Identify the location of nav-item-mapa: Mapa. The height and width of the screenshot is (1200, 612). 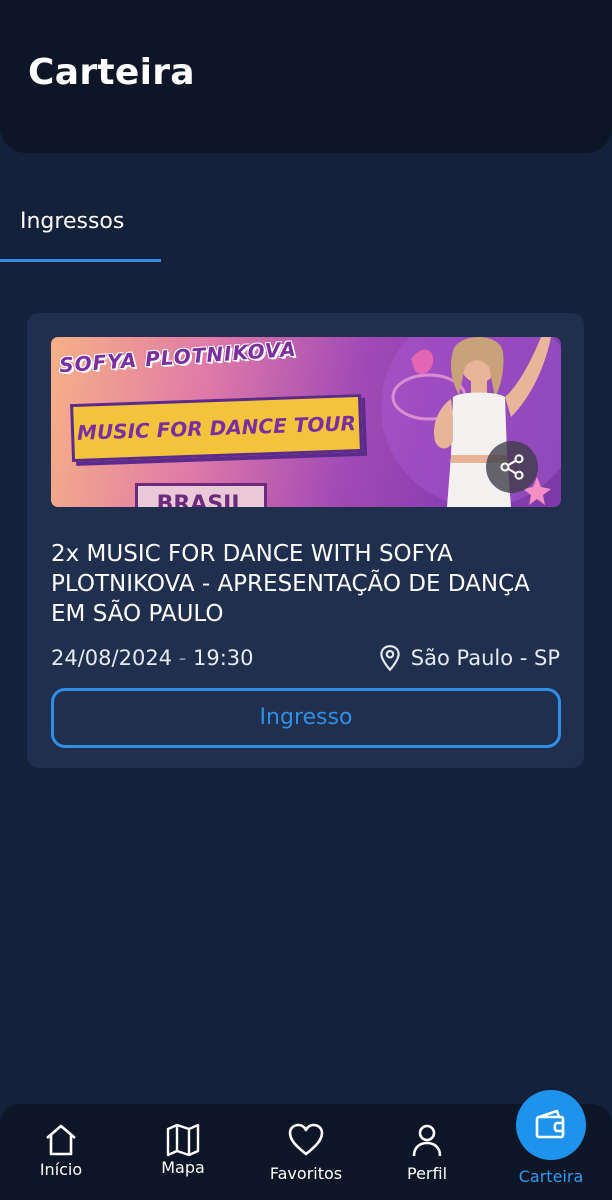
(183, 1152).